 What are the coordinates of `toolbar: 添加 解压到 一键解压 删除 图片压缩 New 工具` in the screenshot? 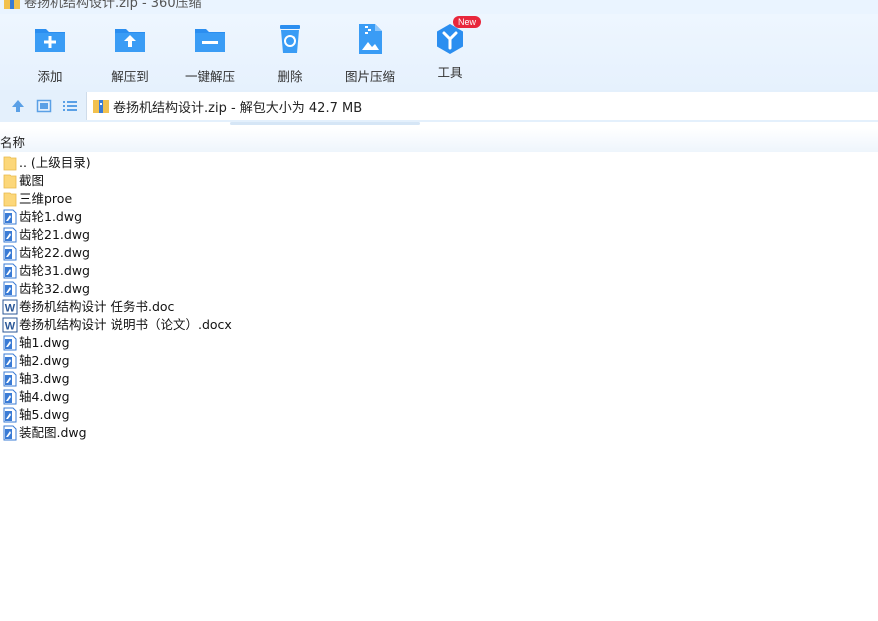 It's located at (439, 52).